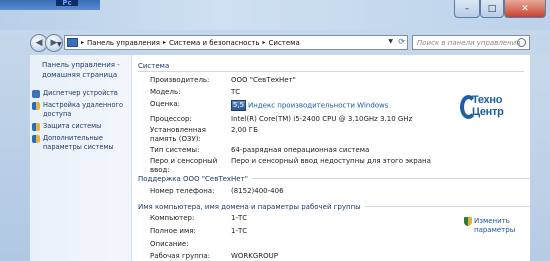 This screenshot has height=261, width=550. Describe the element at coordinates (67, 3) in the screenshot. I see `taskbar-app-label: Pc` at that location.